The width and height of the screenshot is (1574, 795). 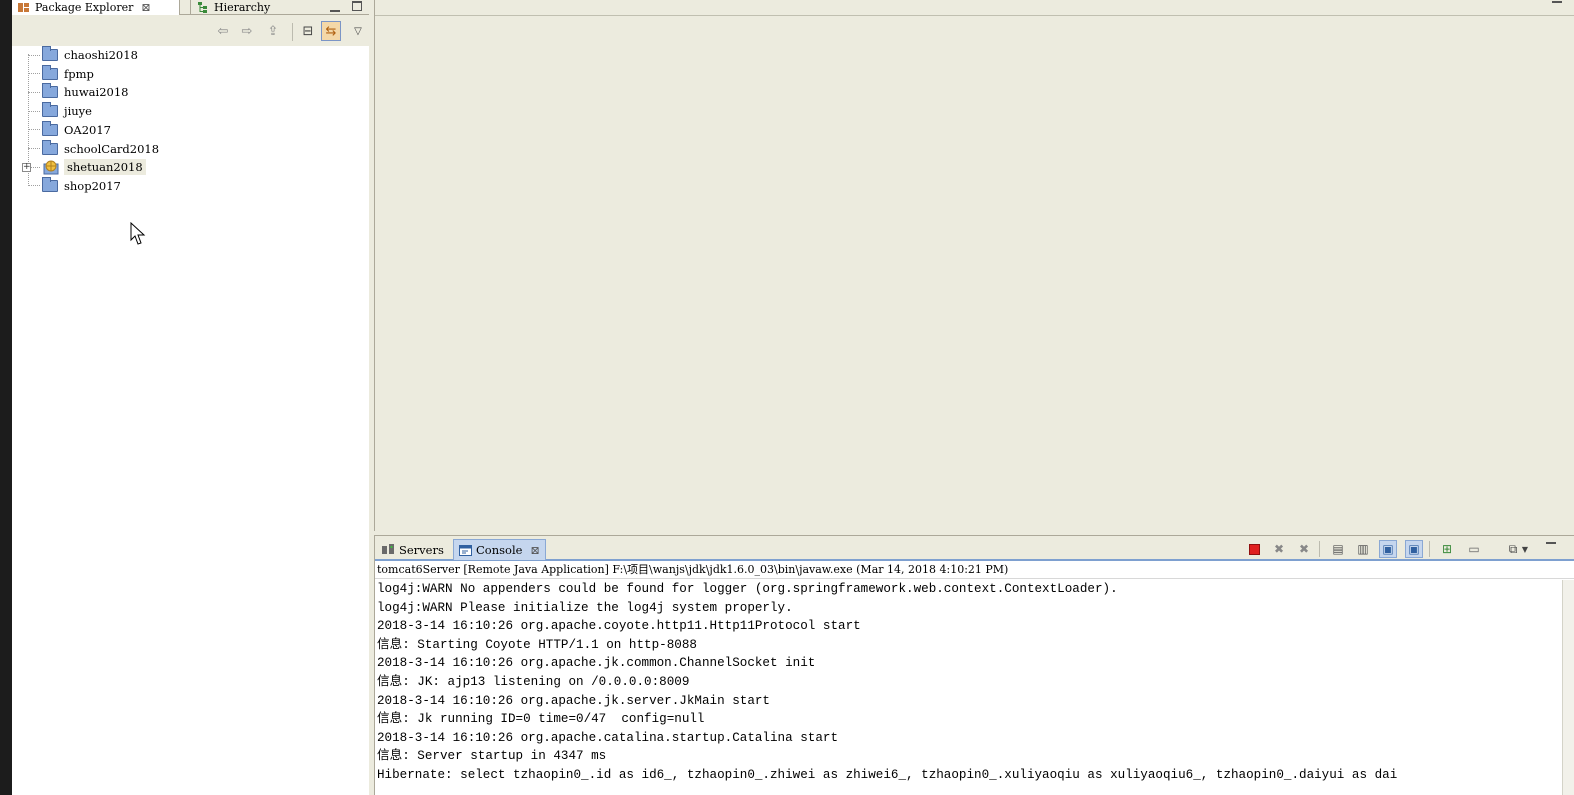 What do you see at coordinates (203, 7) in the screenshot?
I see `hierarchy-icon` at bounding box center [203, 7].